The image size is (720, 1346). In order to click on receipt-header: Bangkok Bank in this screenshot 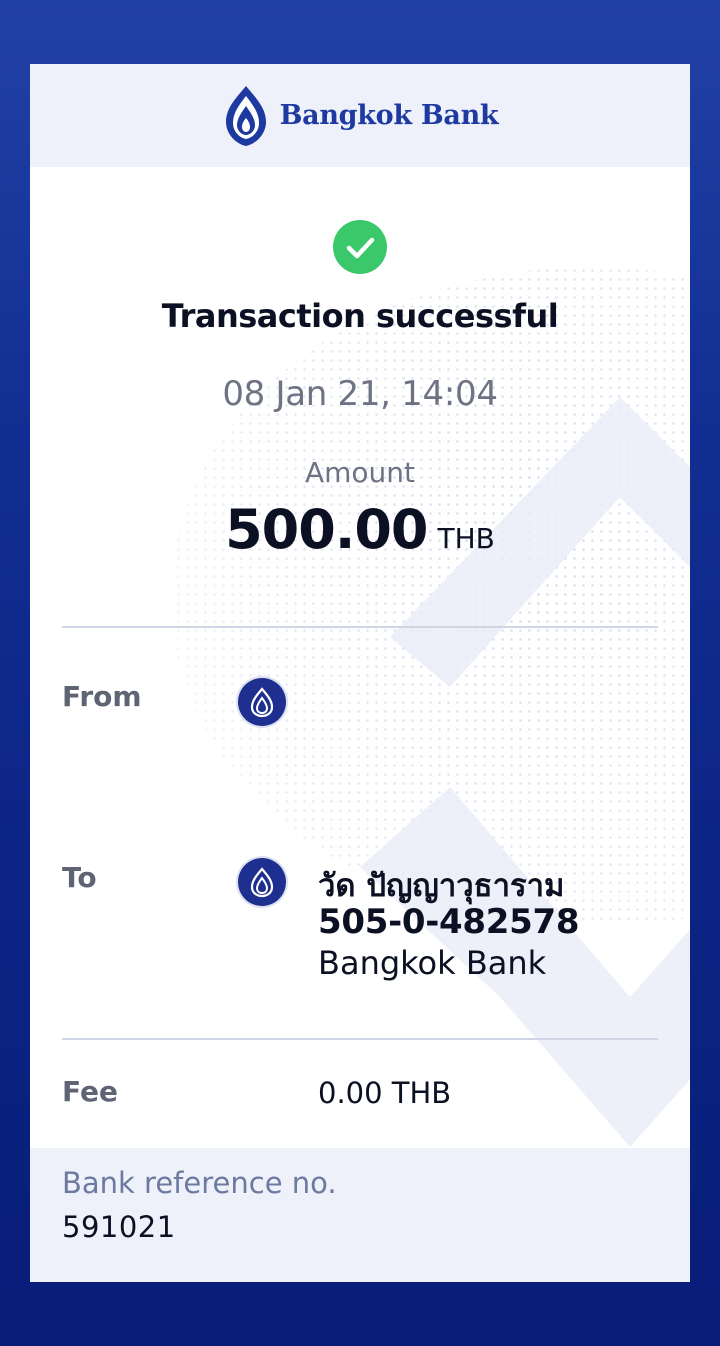, I will do `click(360, 115)`.